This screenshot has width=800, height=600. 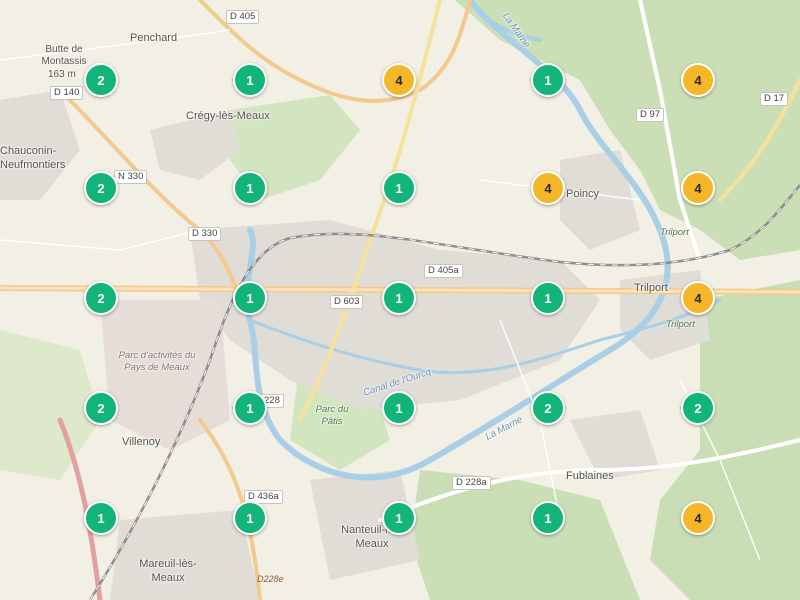 What do you see at coordinates (347, 302) in the screenshot?
I see `road-label-d603: D 603` at bounding box center [347, 302].